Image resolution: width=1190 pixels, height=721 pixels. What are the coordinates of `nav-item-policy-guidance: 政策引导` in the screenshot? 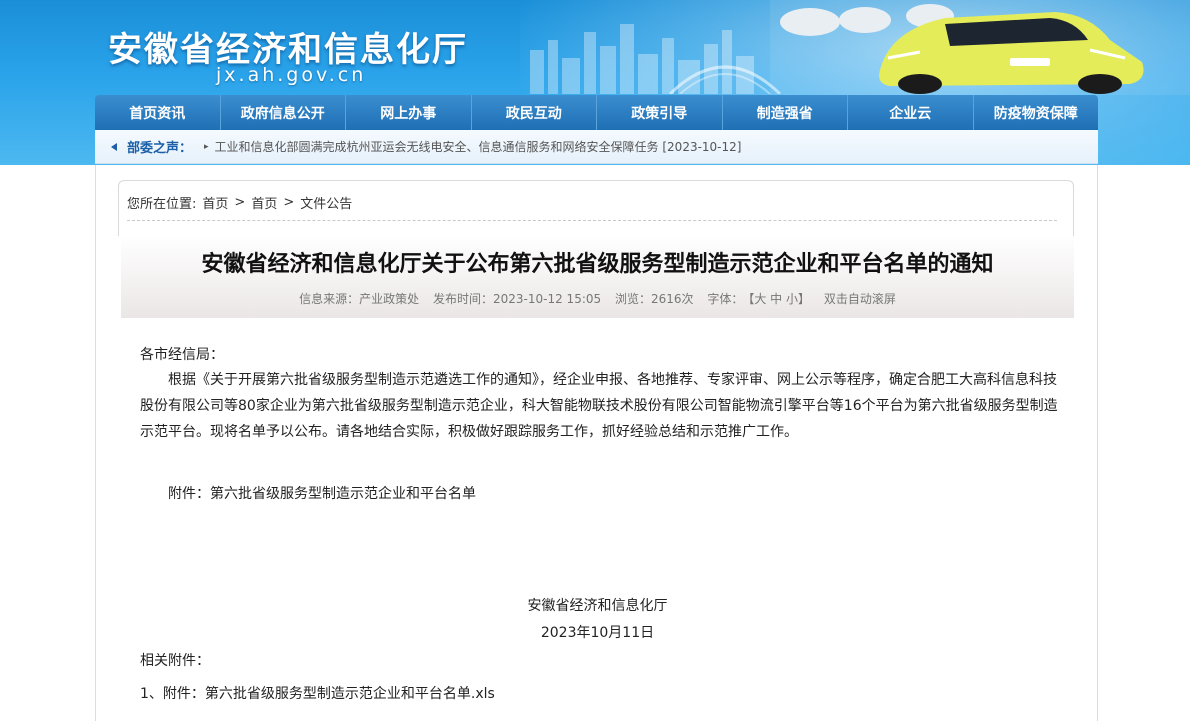 It's located at (660, 112).